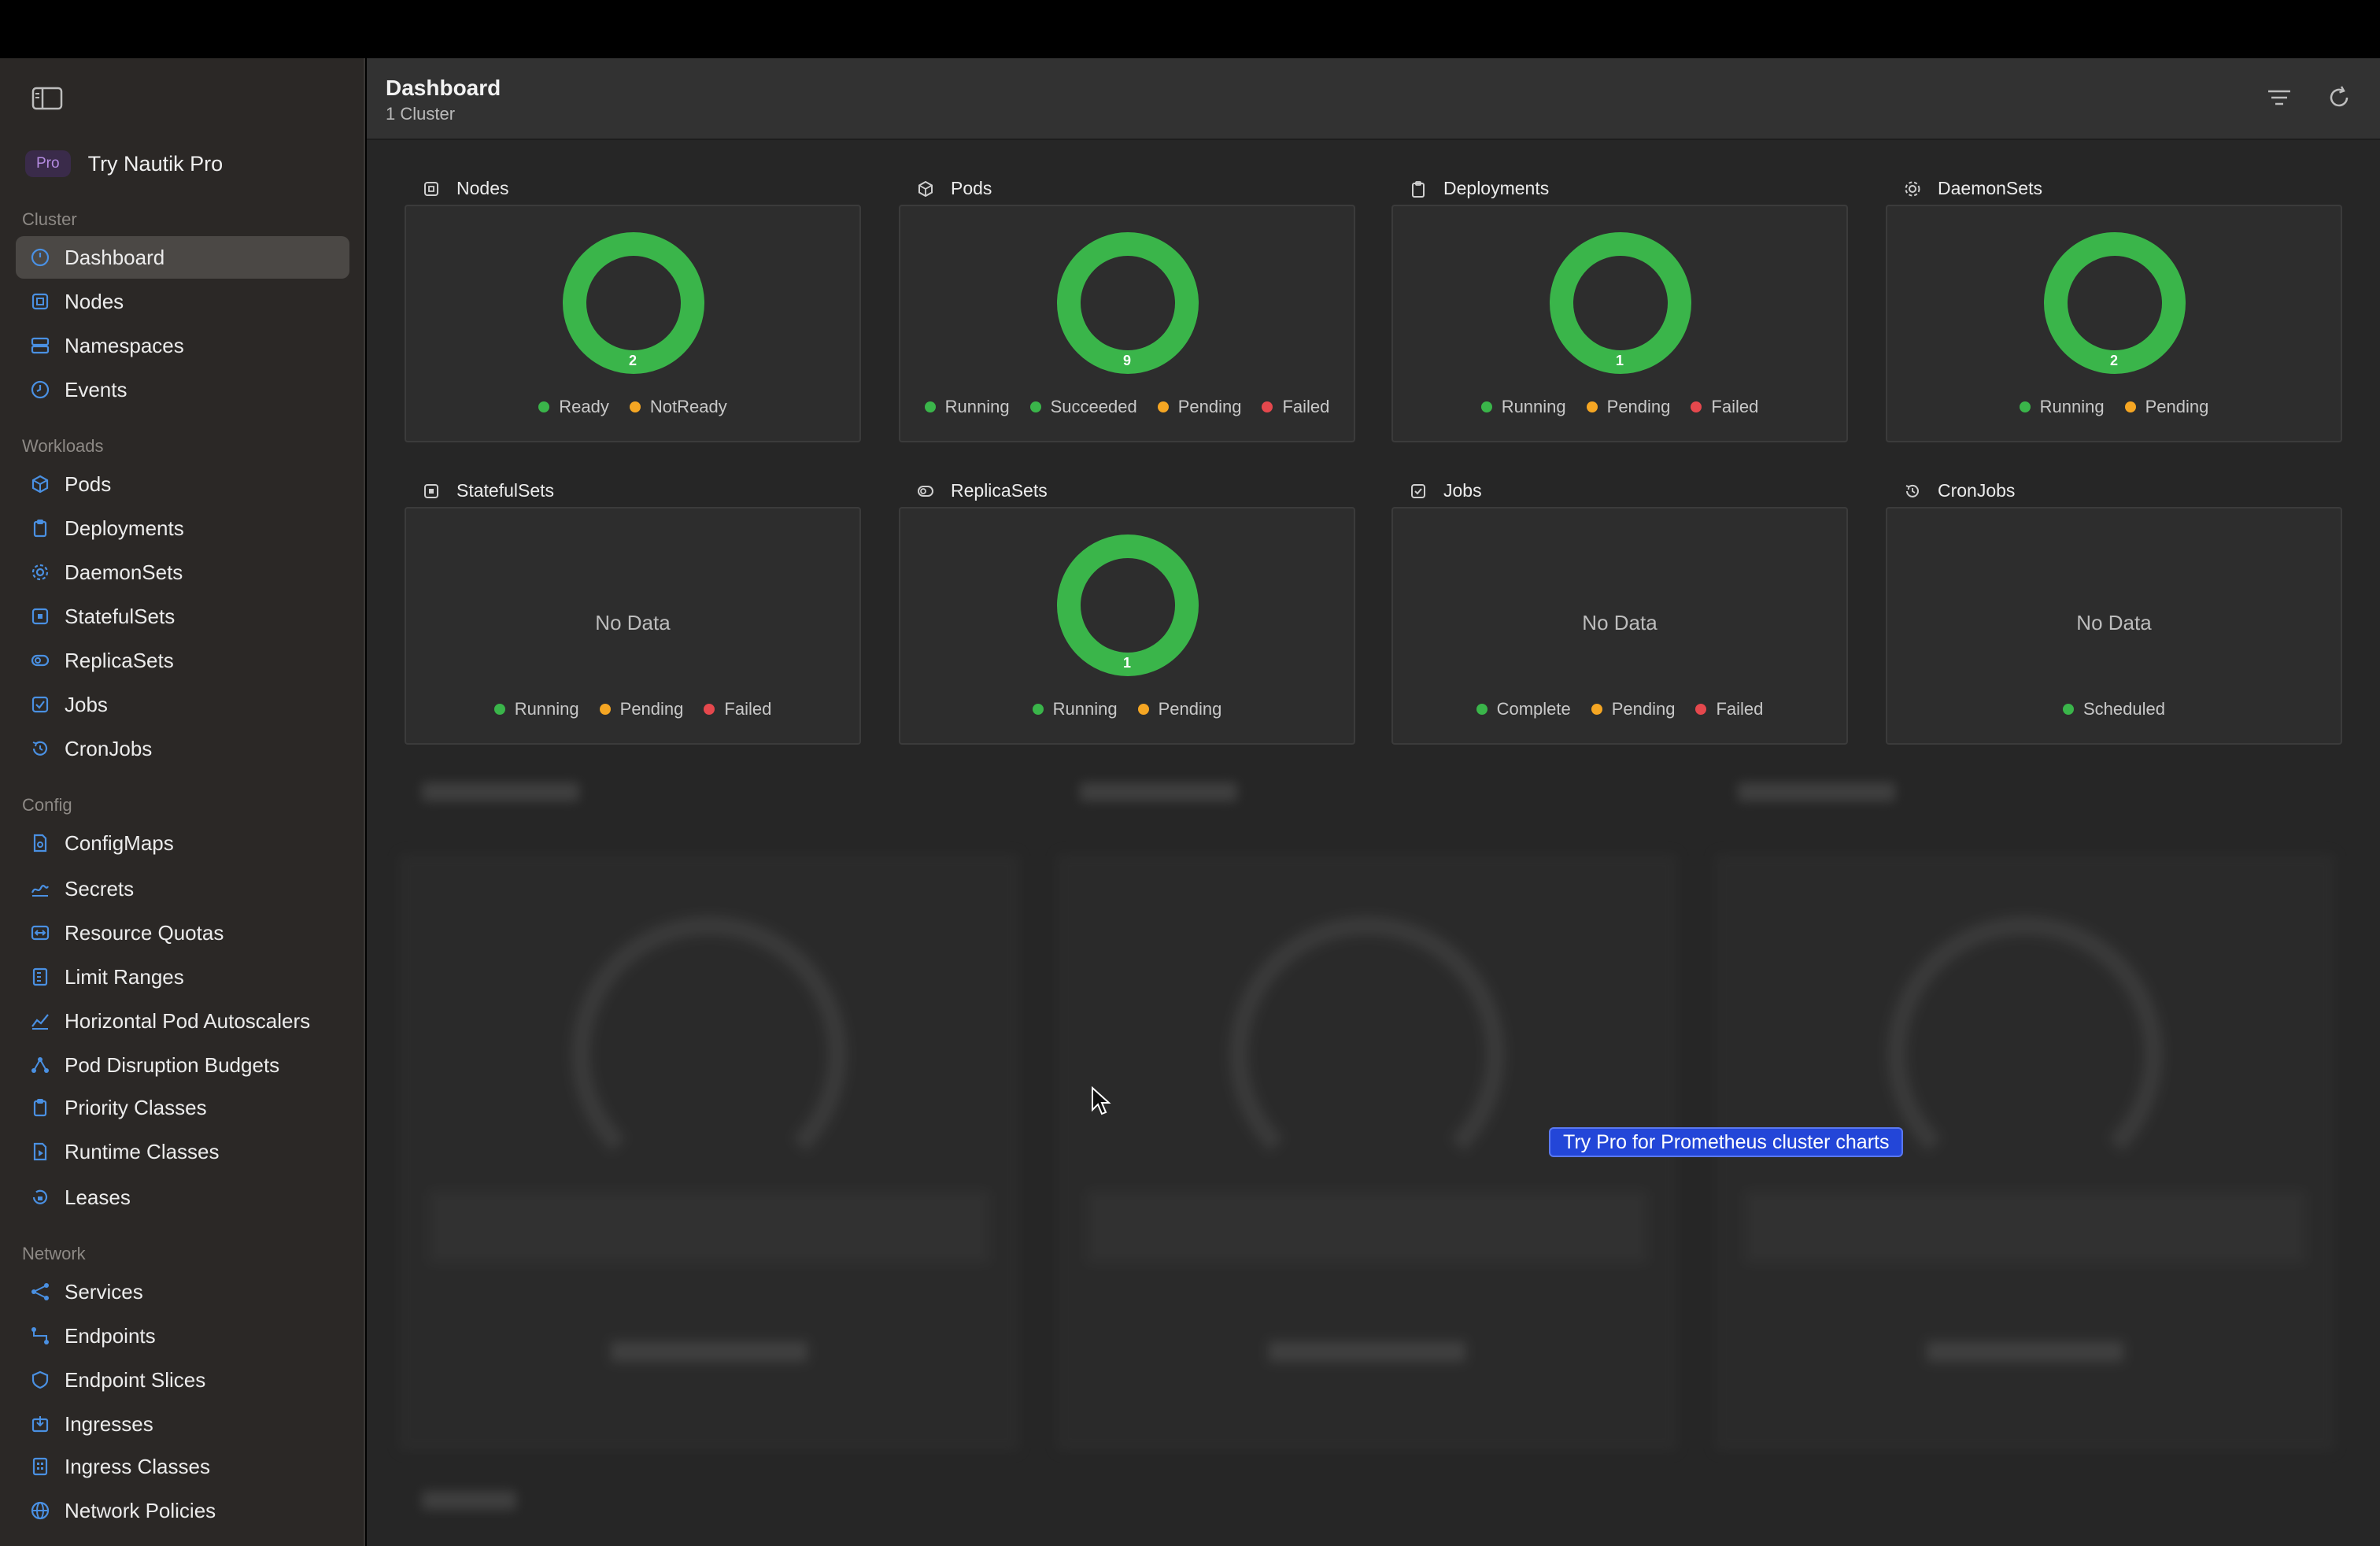  Describe the element at coordinates (182, 1424) in the screenshot. I see `sidebar-item-ingresses: Ingresses` at that location.